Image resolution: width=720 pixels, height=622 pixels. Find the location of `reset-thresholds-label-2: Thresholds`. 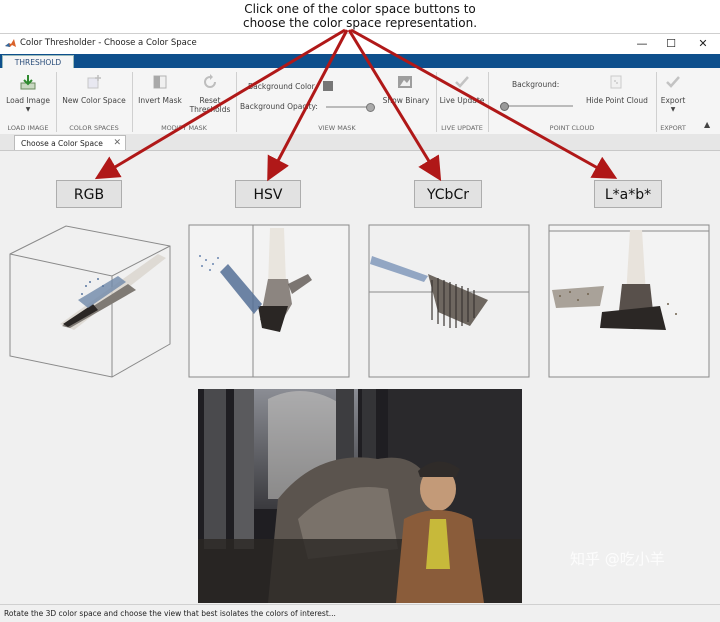

reset-thresholds-label-2: Thresholds is located at coordinates (210, 109).